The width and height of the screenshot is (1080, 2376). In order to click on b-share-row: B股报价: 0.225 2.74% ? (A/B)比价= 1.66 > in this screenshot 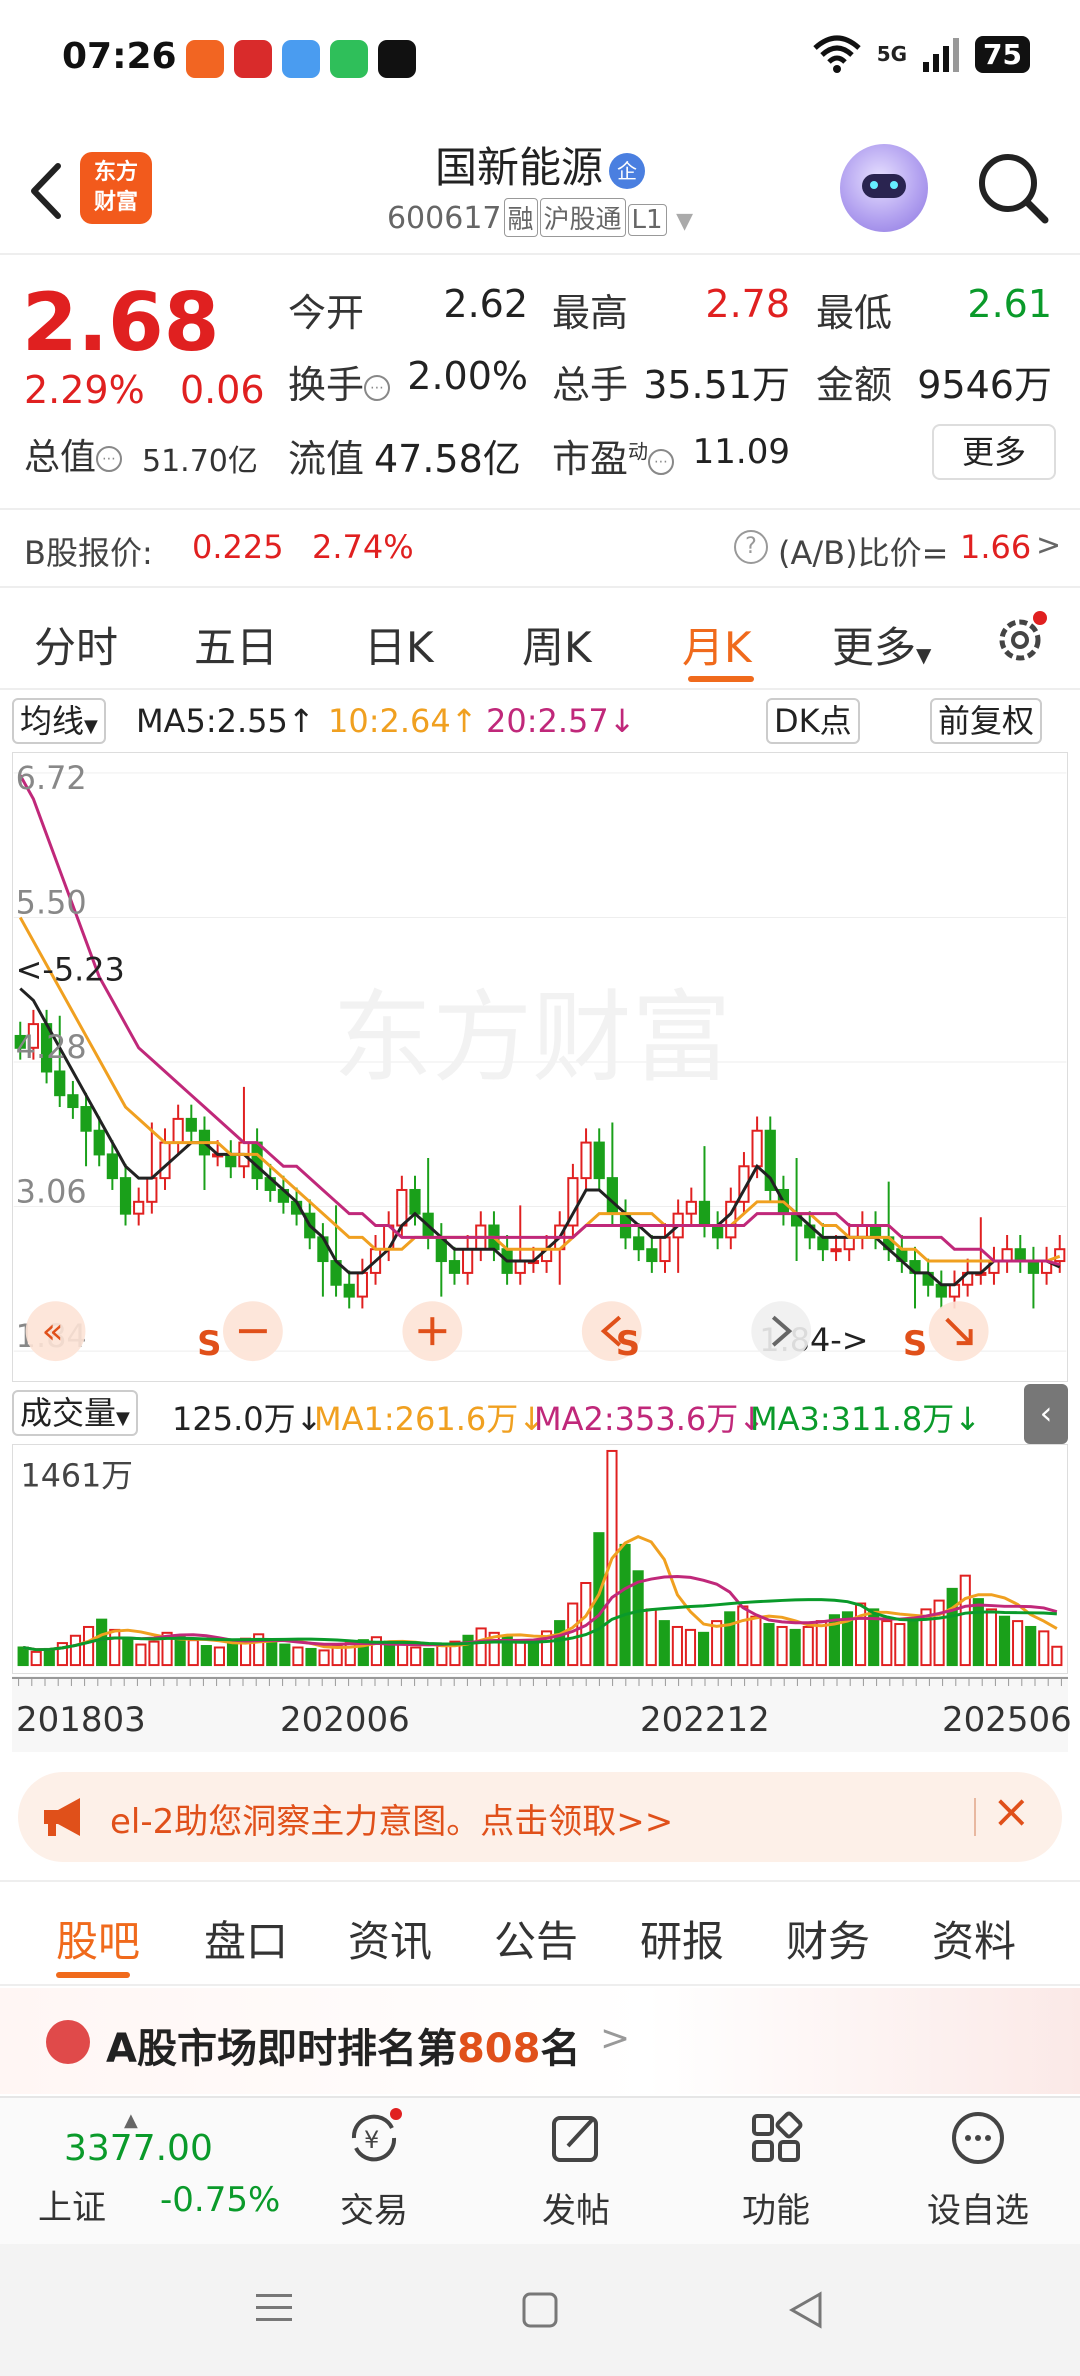, I will do `click(540, 548)`.